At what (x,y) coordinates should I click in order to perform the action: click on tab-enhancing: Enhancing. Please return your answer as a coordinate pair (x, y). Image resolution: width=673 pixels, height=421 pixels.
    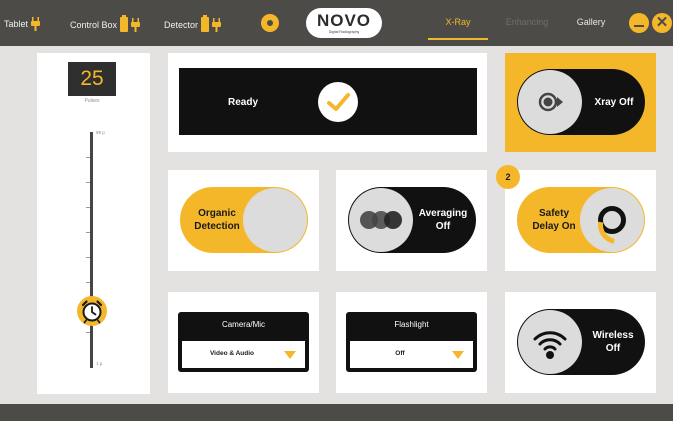
    Looking at the image, I should click on (527, 22).